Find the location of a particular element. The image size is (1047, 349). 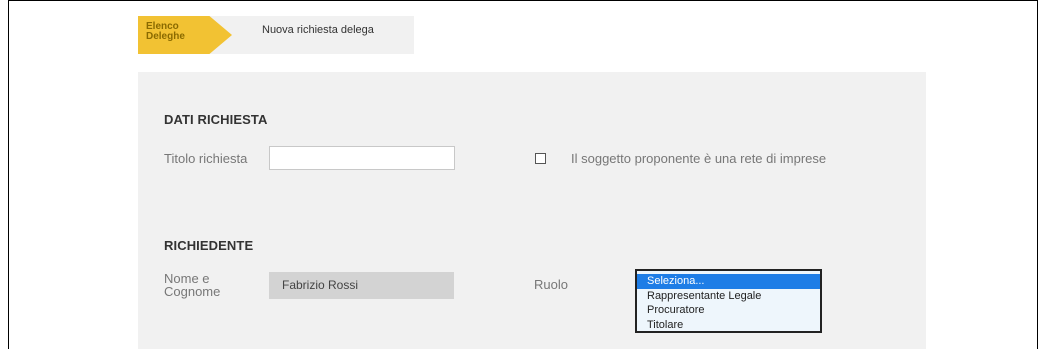

section-title-richiedente: RICHIEDENTE is located at coordinates (209, 245).